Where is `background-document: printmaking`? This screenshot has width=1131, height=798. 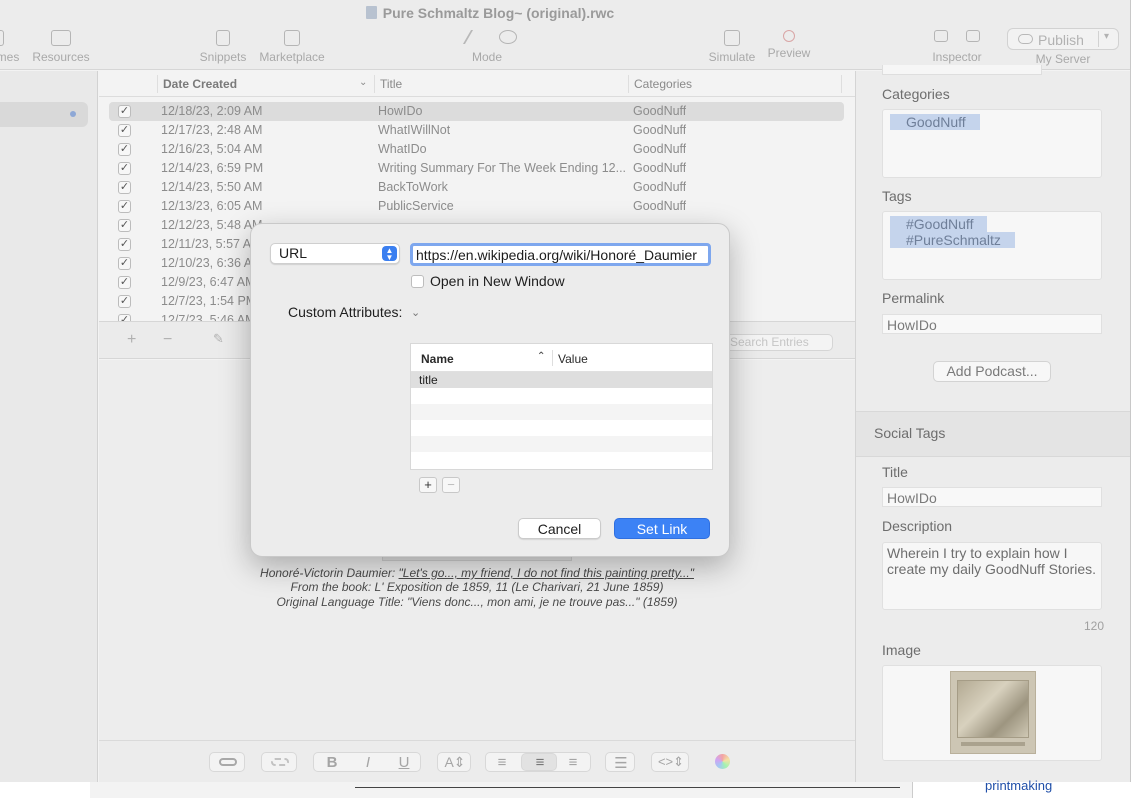 background-document: printmaking is located at coordinates (565, 788).